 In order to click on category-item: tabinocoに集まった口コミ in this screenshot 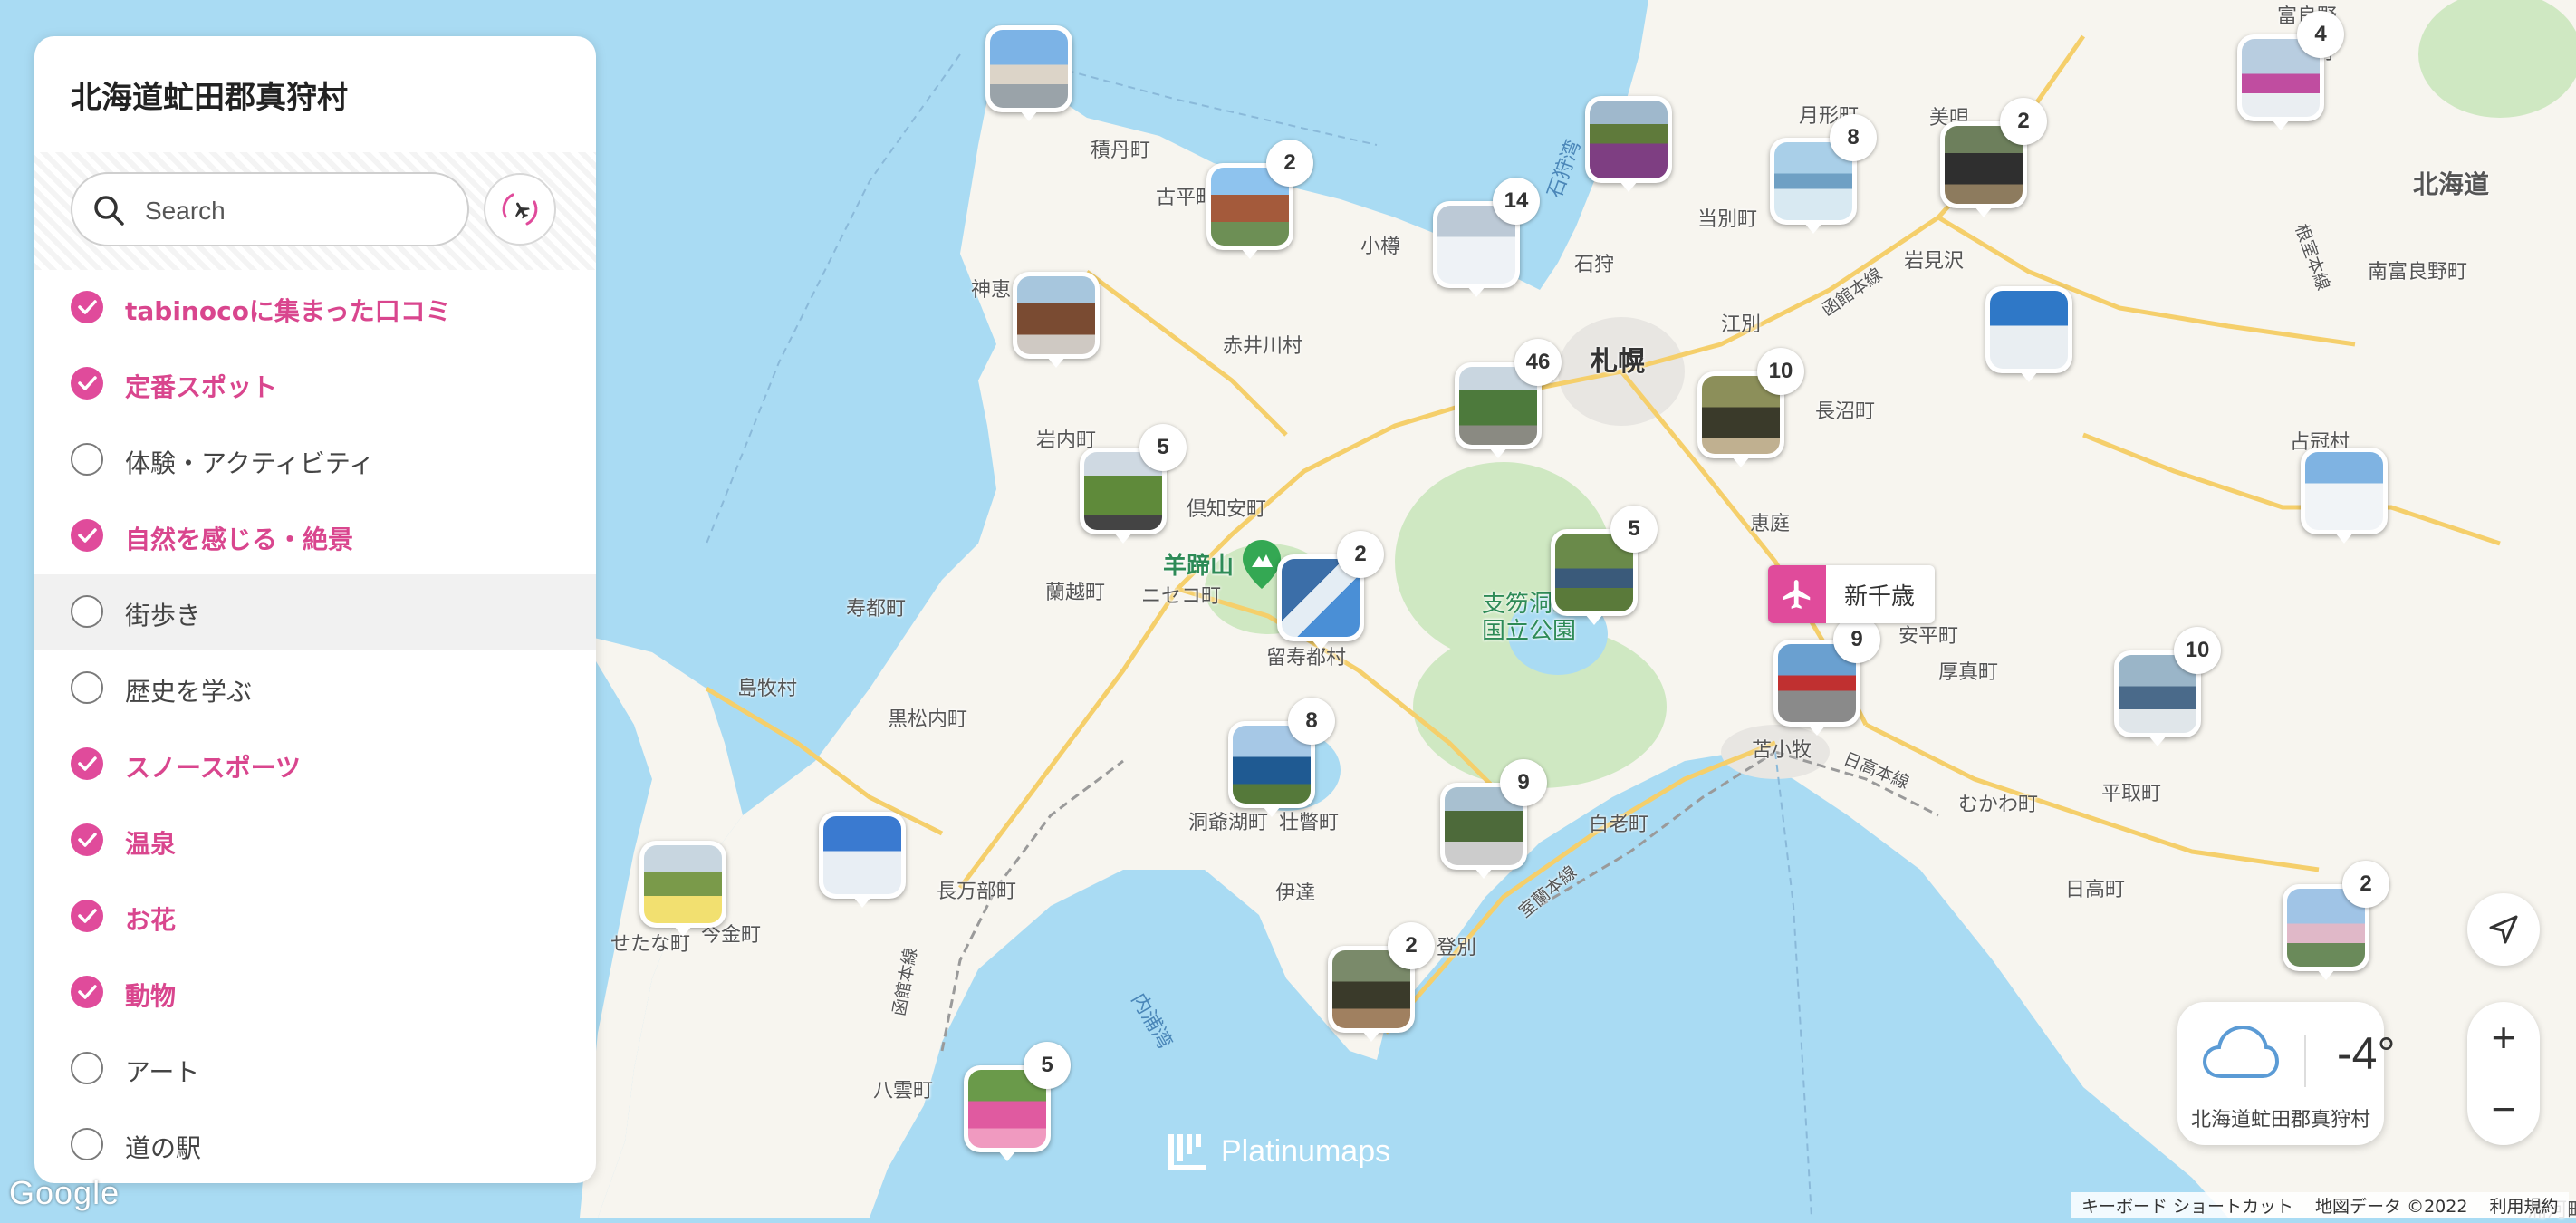, I will do `click(315, 308)`.